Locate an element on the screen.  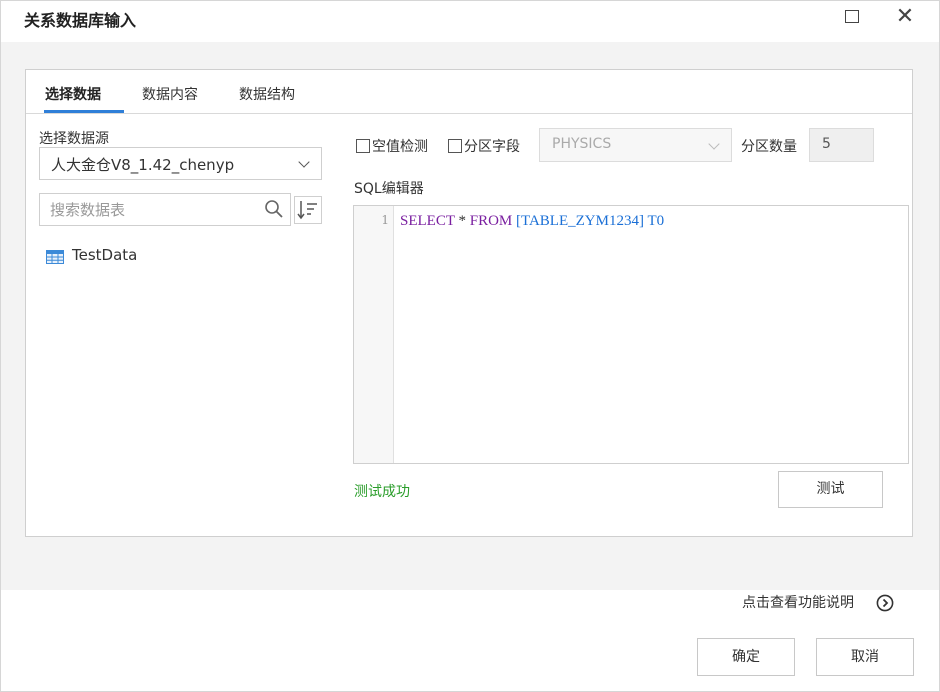
tab-bar: 选择数据 数据内容 数据结构 is located at coordinates (469, 92).